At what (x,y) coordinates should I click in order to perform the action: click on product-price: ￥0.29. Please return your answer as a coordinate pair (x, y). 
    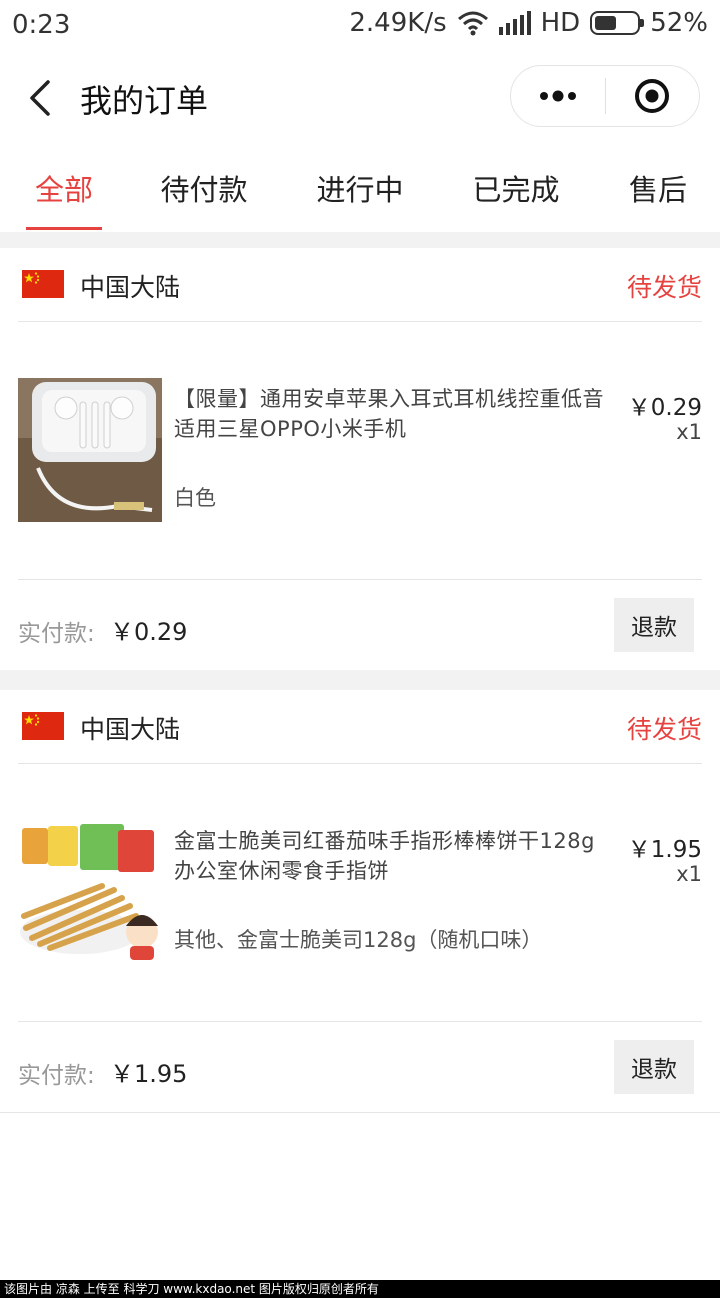
    Looking at the image, I should click on (664, 408).